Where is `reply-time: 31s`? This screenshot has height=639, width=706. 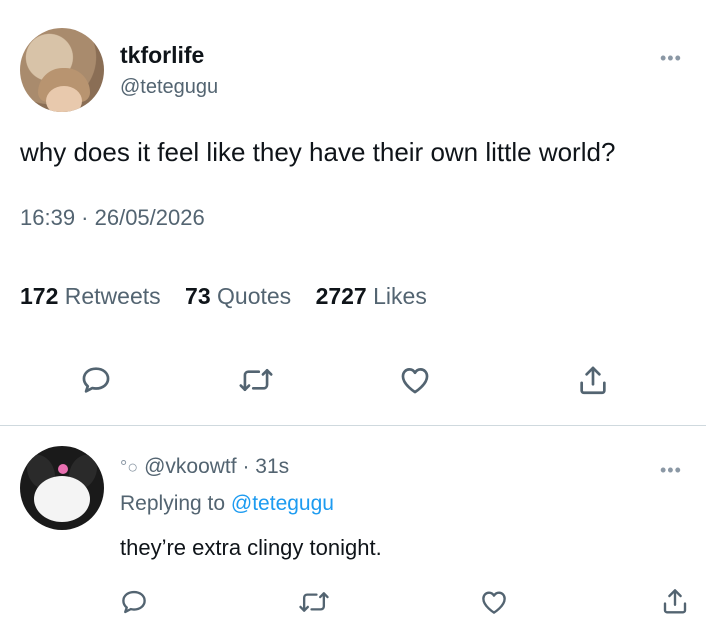 reply-time: 31s is located at coordinates (272, 466).